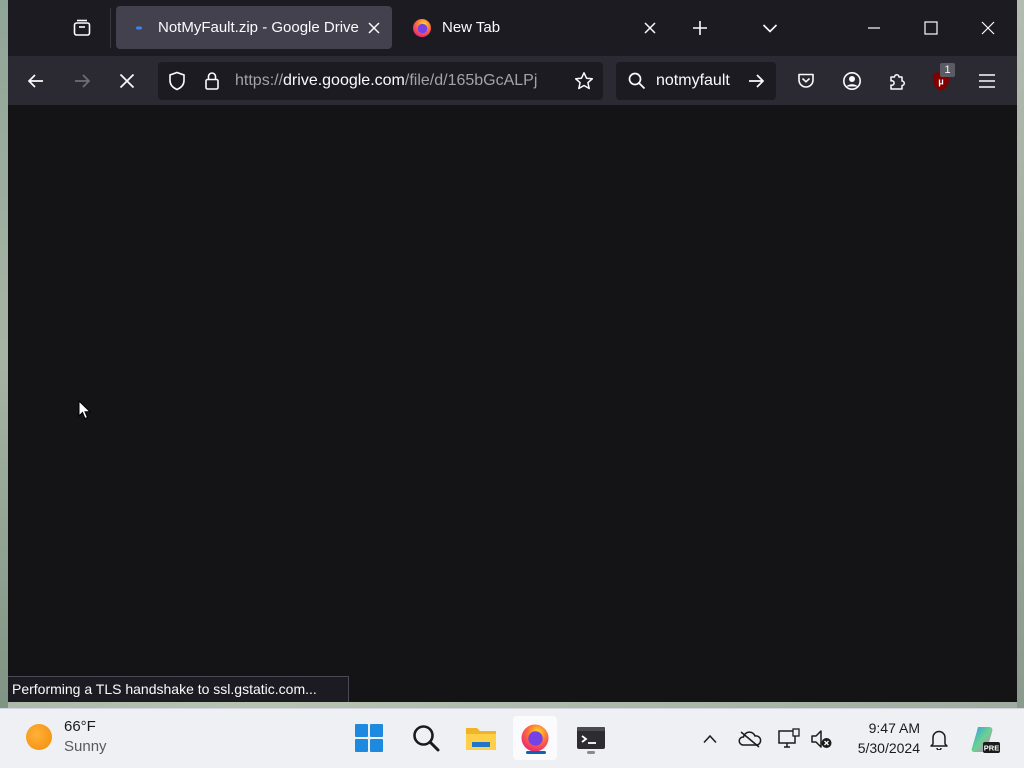 The width and height of the screenshot is (1024, 768). Describe the element at coordinates (4, 354) in the screenshot. I see `desktop-wallpaper-left` at that location.